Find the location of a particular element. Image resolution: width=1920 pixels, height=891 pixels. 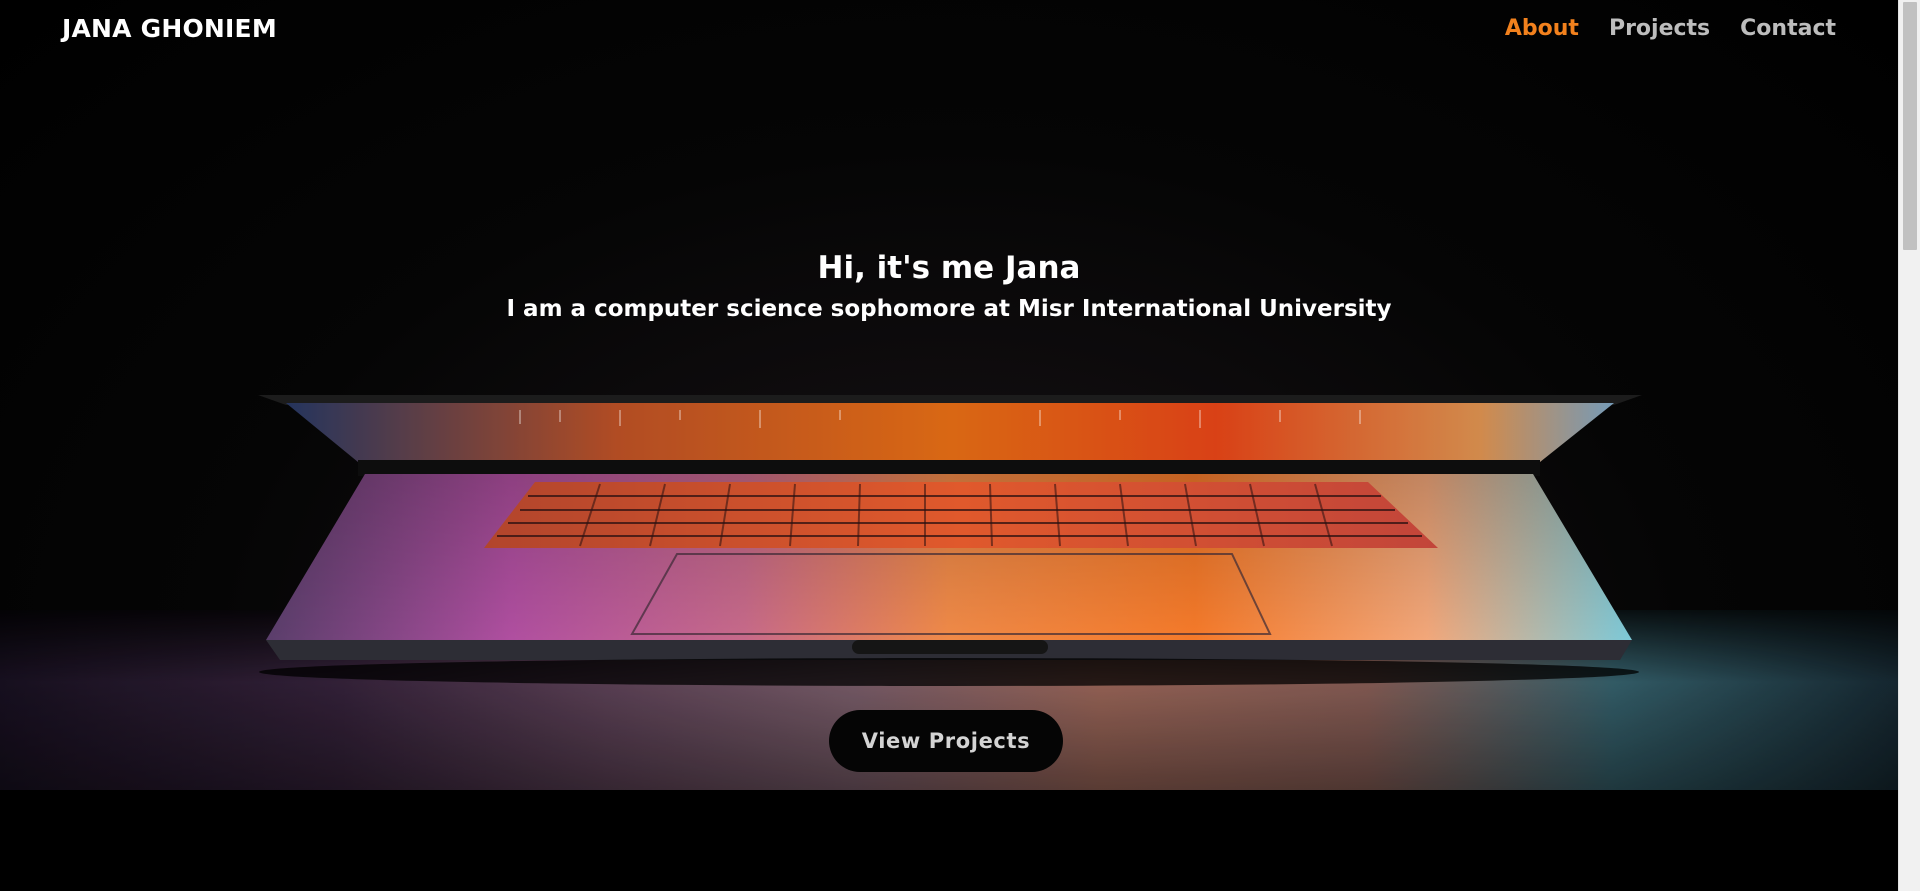

scrollbar-thumb is located at coordinates (1910, 126).